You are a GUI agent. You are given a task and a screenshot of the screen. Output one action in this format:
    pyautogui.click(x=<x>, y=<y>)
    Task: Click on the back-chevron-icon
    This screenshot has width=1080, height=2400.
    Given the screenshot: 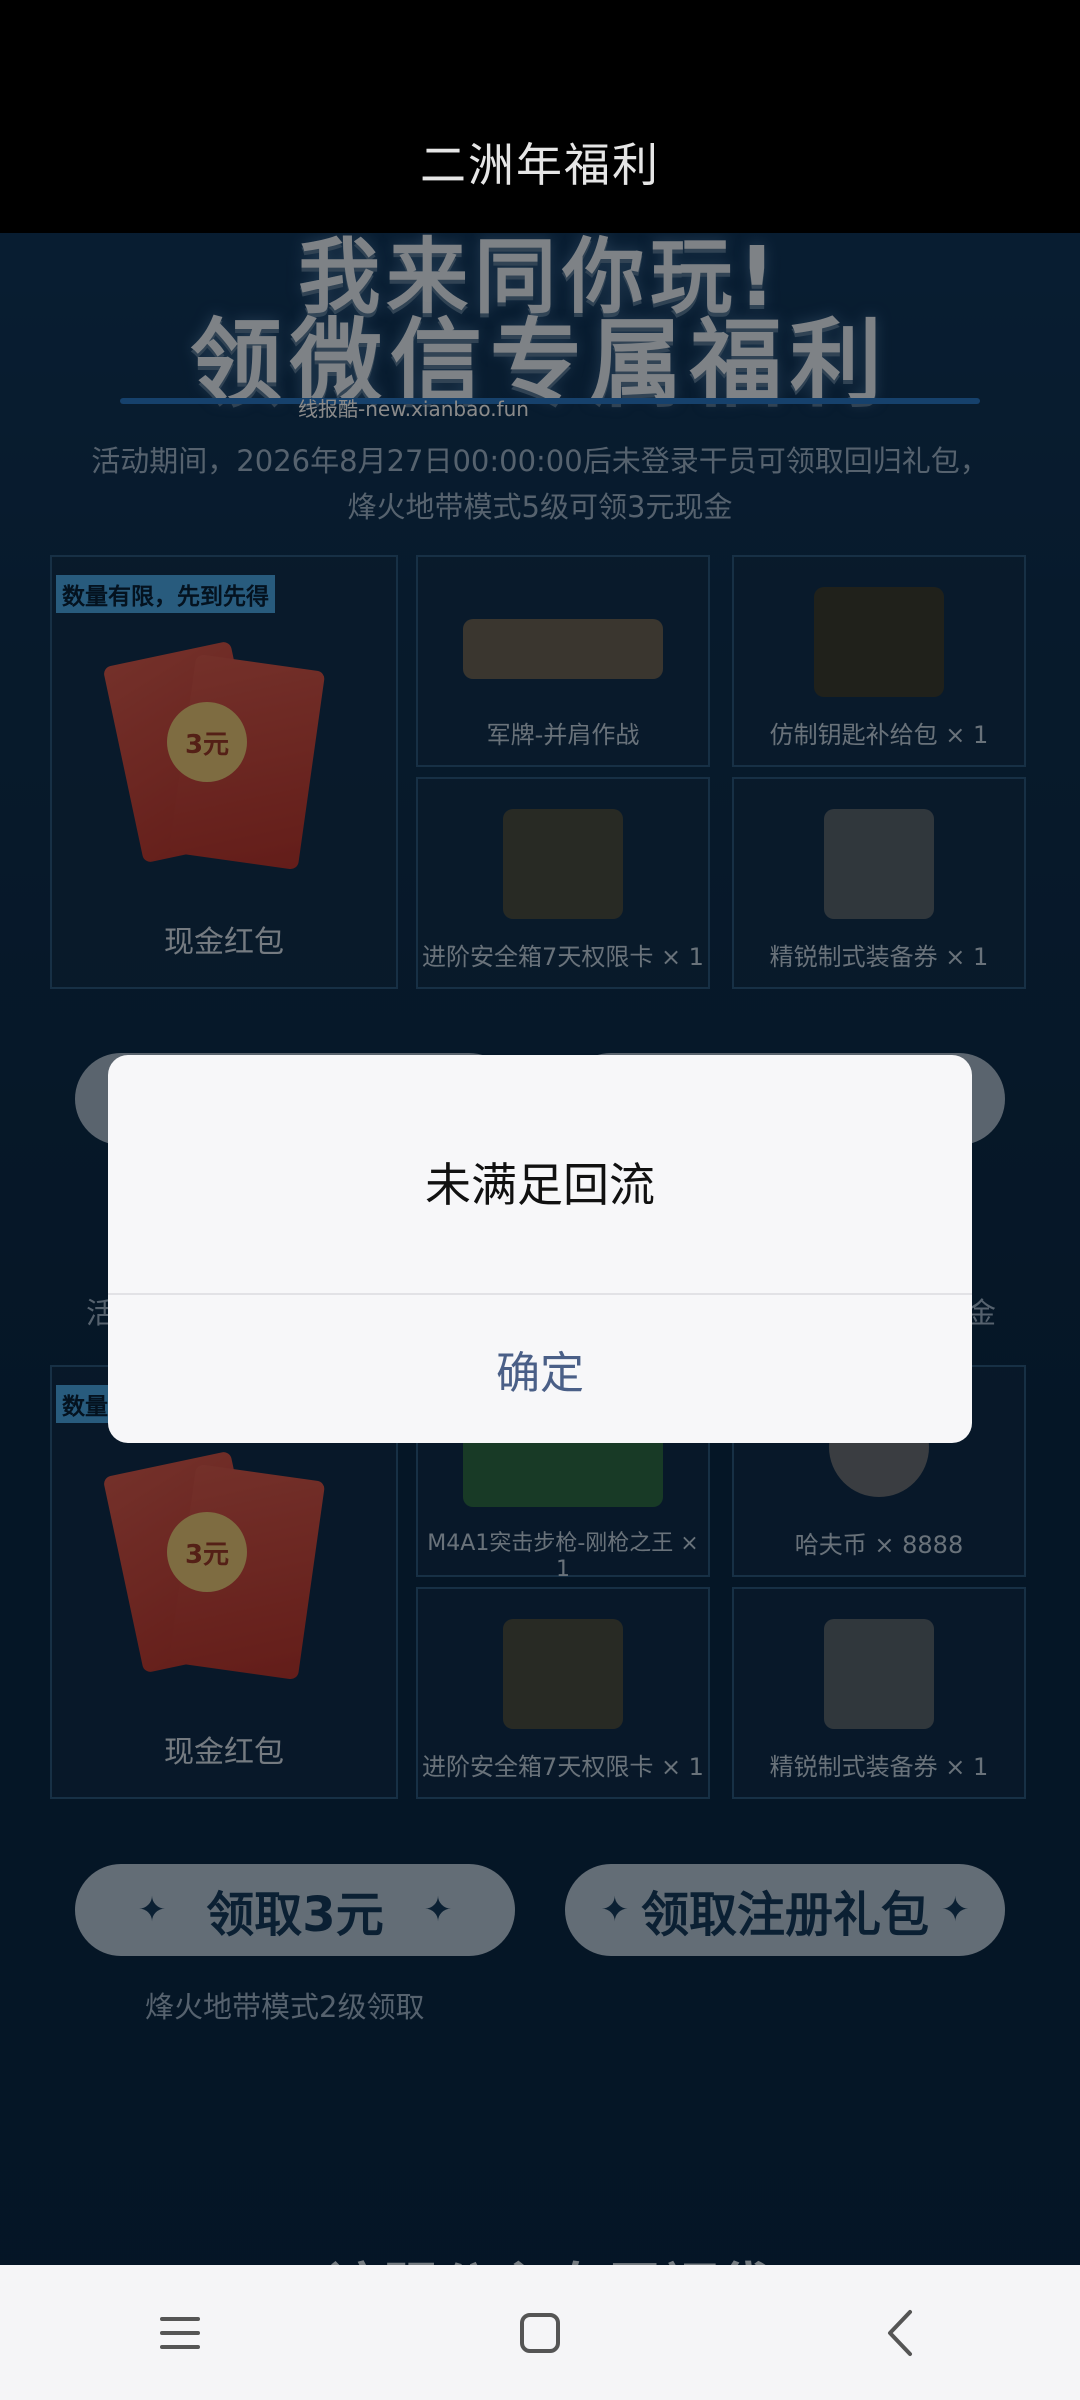 What is the action you would take?
    pyautogui.click(x=900, y=2332)
    